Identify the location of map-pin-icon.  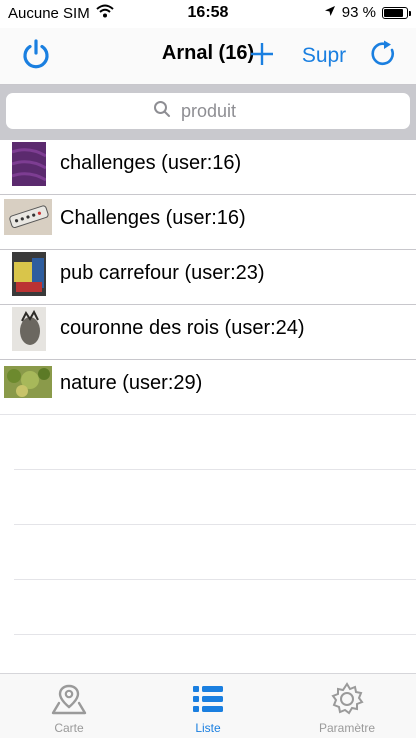
(69, 699).